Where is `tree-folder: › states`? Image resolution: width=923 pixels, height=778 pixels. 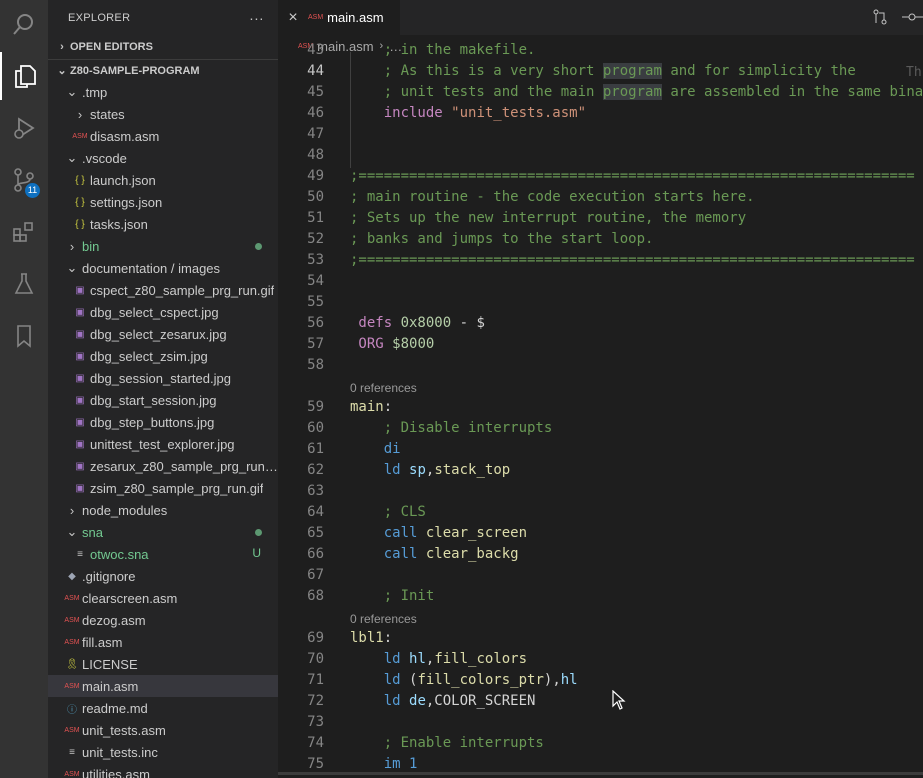
tree-folder: › states is located at coordinates (163, 114).